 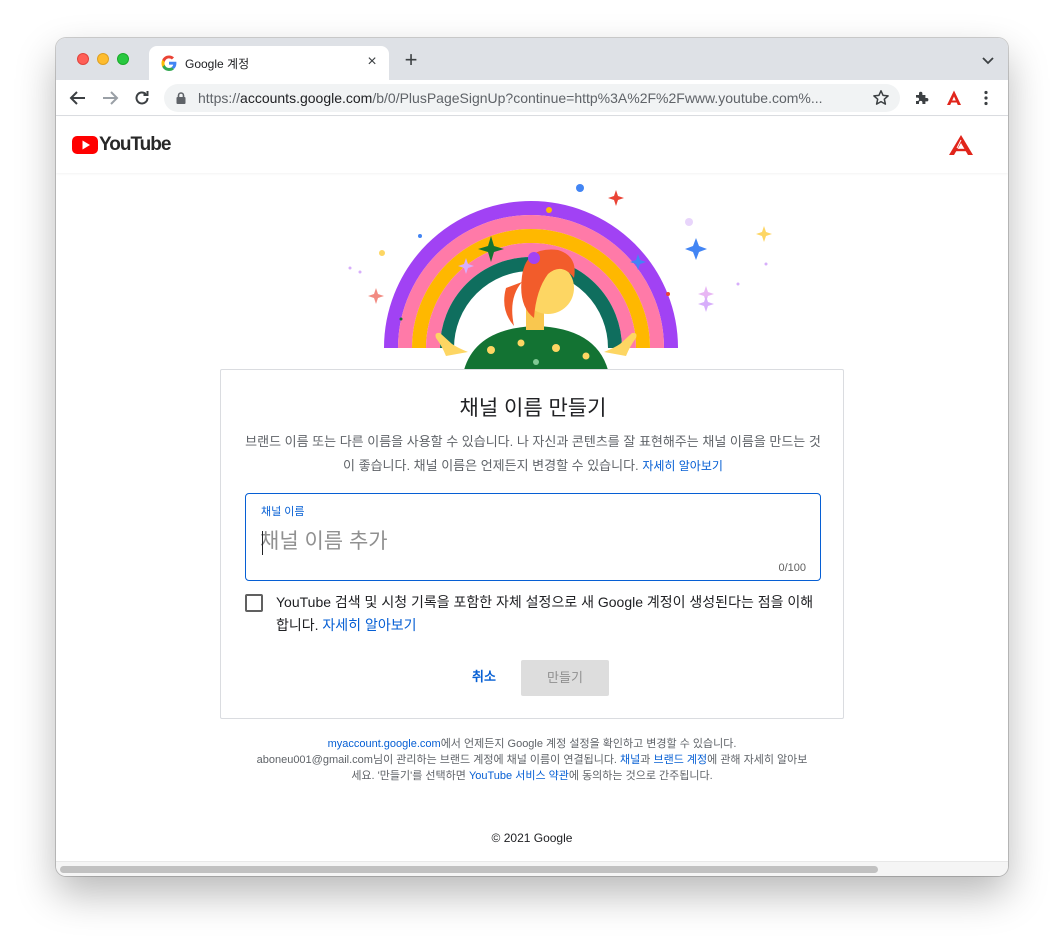 I want to click on character-counter: 0/100, so click(x=792, y=568).